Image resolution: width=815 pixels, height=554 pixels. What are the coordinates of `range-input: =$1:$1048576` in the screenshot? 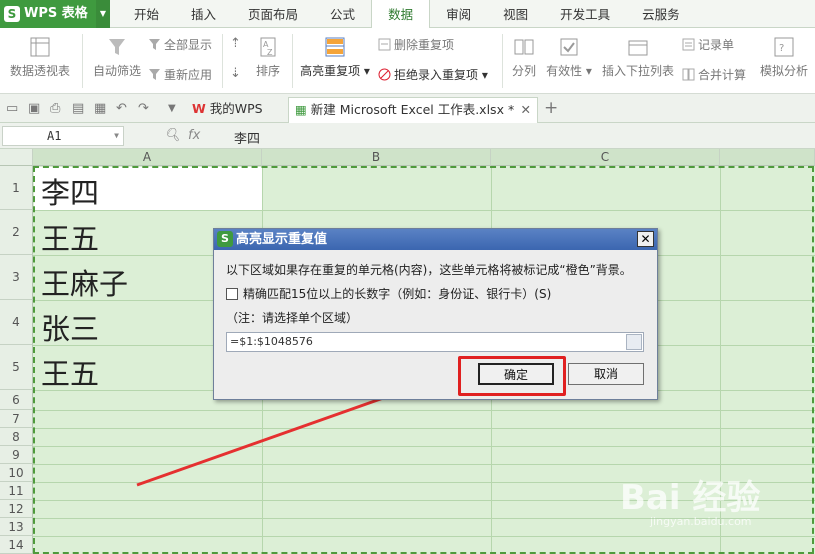 It's located at (435, 342).